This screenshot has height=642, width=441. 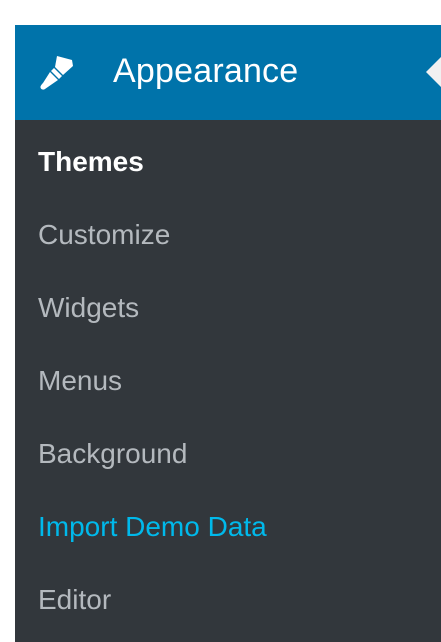 I want to click on current-menu-indicator, so click(x=433, y=72).